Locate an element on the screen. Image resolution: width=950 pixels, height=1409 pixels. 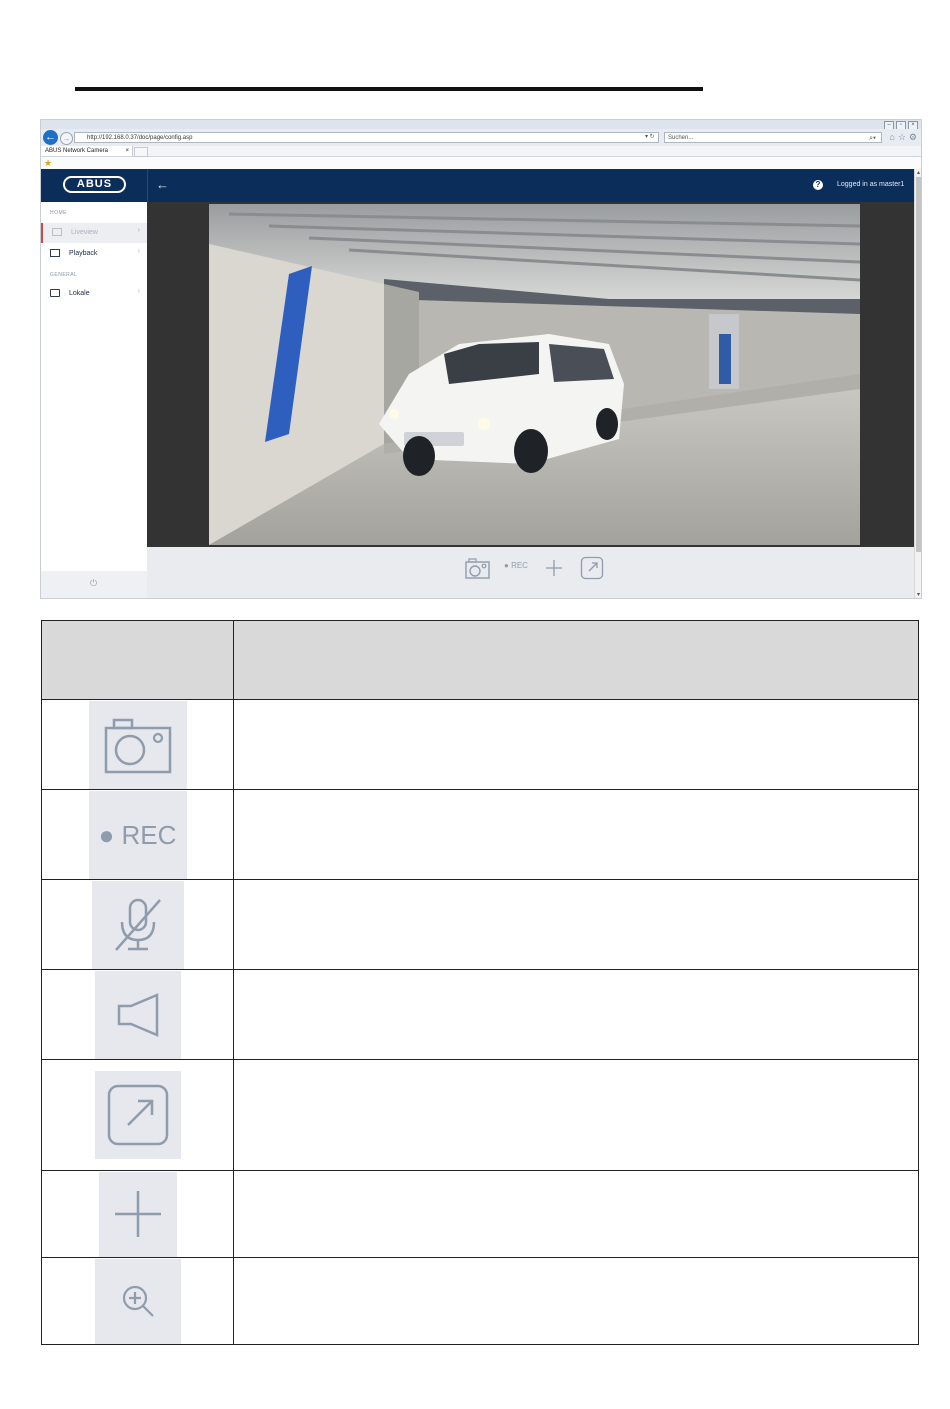
app-header: ABUS ← ? Logged in as master1 is located at coordinates (477, 185).